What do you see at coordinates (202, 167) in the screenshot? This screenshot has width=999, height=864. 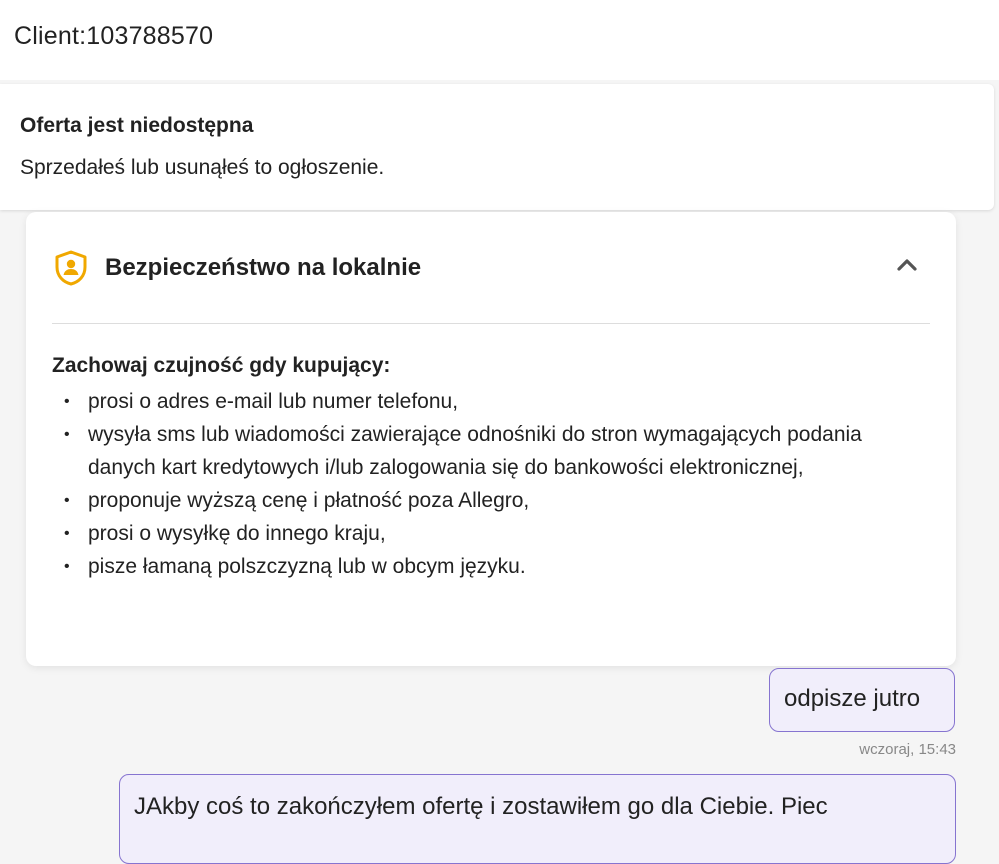 I see `offer-status-subtitle: Sprzedałeś lub usunąłeś to ogłoszenie.` at bounding box center [202, 167].